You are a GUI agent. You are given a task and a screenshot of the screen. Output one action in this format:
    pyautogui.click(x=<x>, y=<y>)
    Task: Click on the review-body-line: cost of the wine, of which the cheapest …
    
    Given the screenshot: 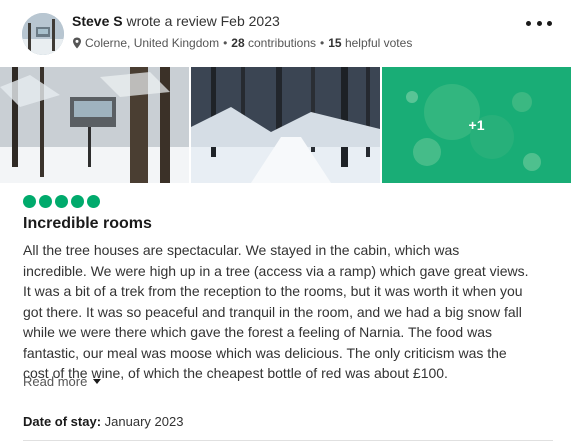 What is the action you would take?
    pyautogui.click(x=235, y=373)
    